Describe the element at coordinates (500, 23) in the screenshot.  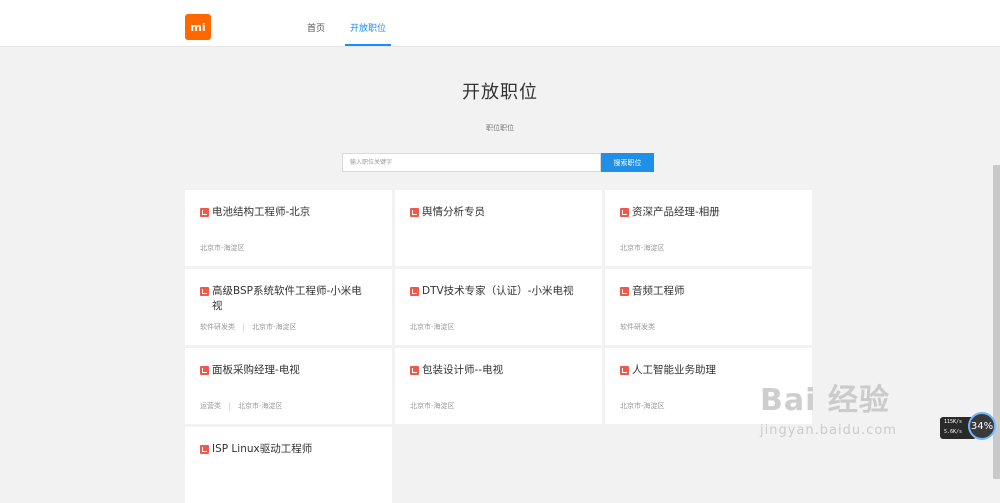
I see `top-navbar: mi 首页 开放职位` at that location.